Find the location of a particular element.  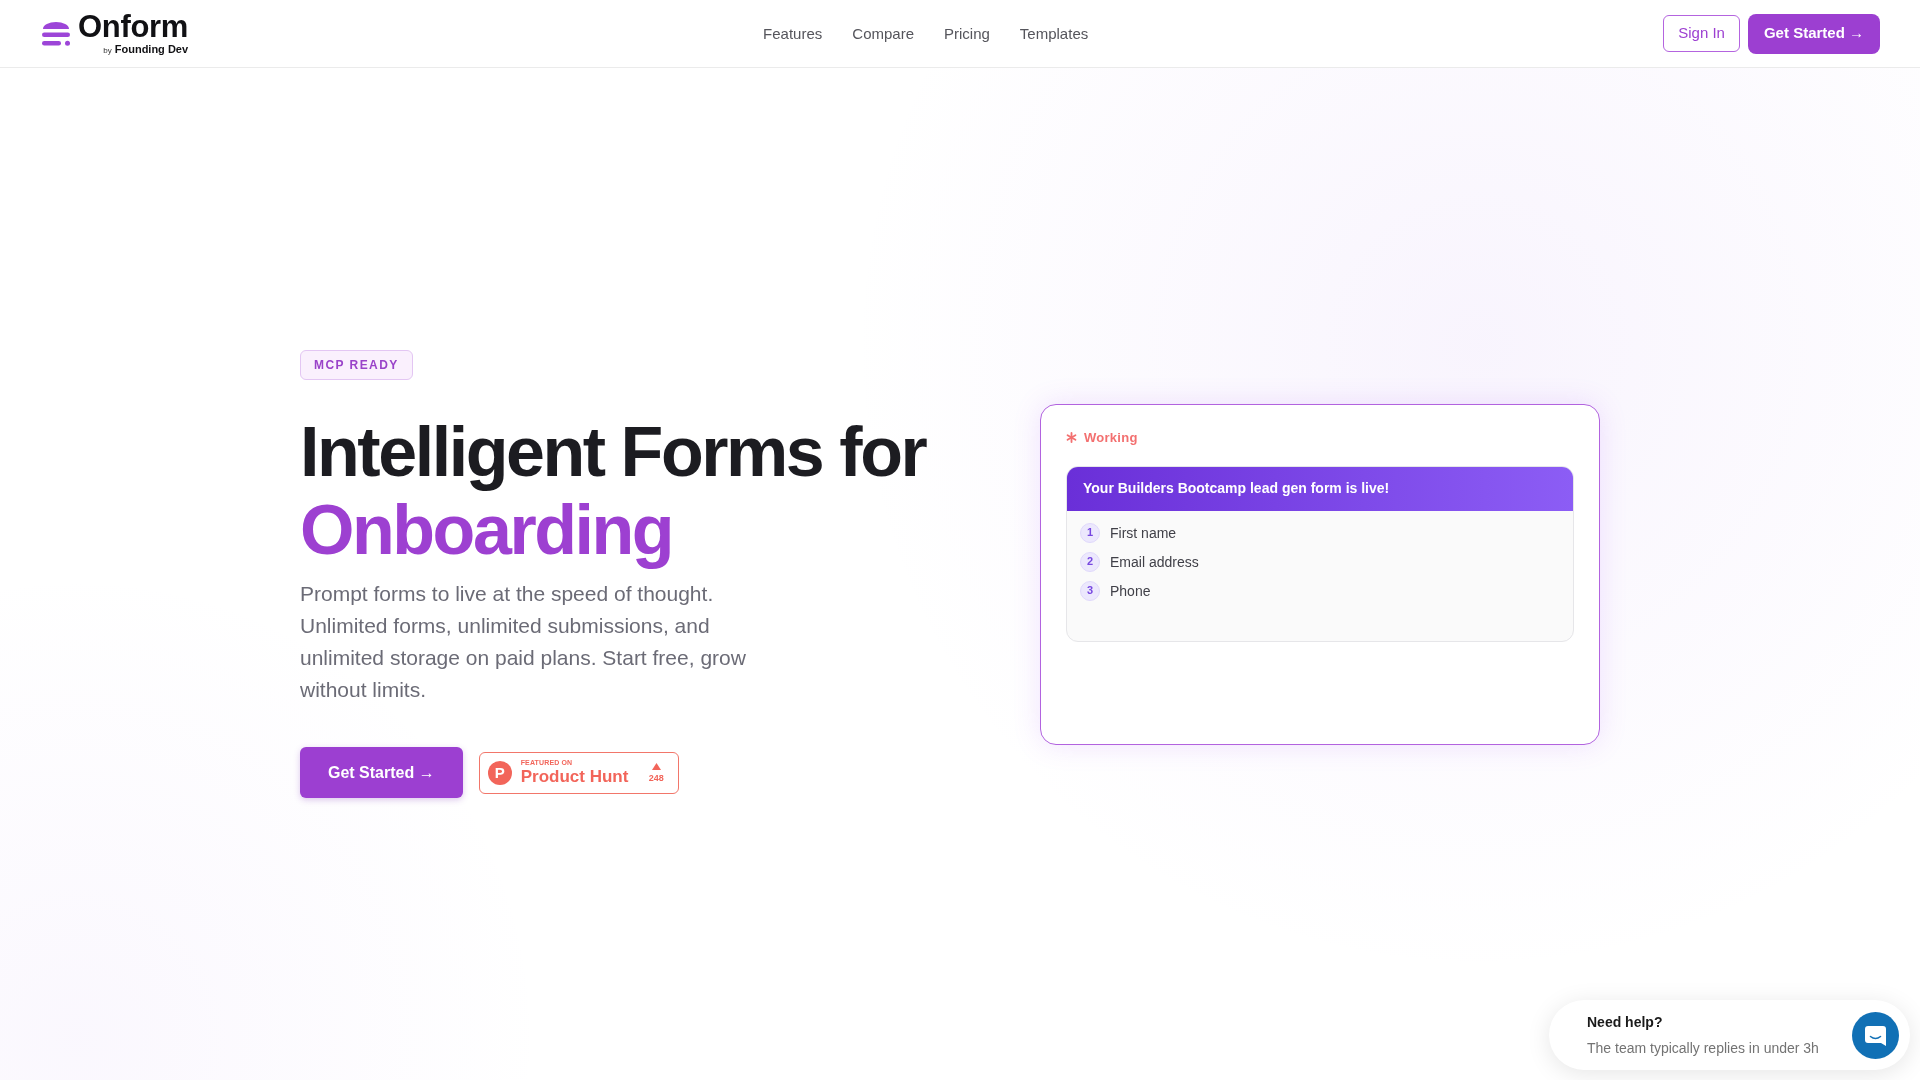

nav-link: Features is located at coordinates (793, 33).